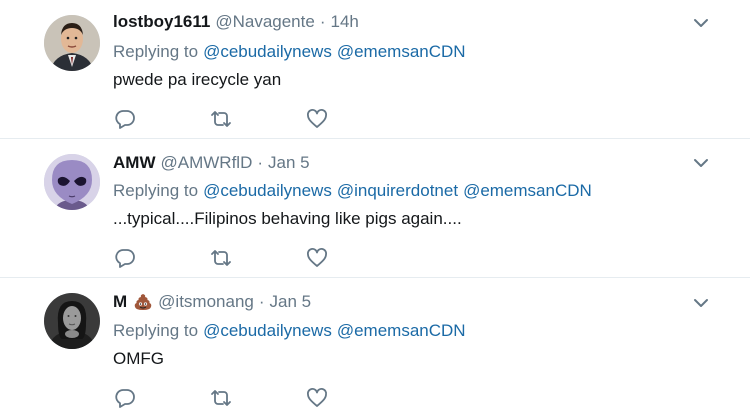  I want to click on man-in-suit-avatar-image, so click(72, 43).